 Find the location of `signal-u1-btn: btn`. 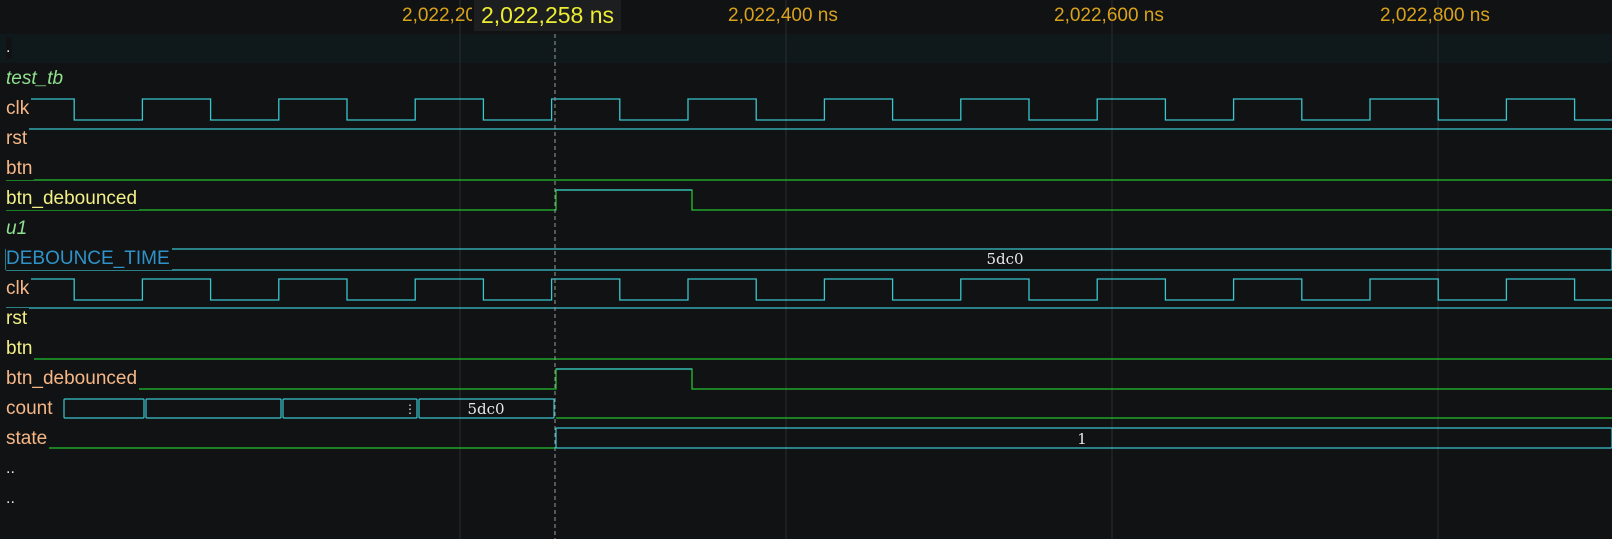

signal-u1-btn: btn is located at coordinates (20, 349).